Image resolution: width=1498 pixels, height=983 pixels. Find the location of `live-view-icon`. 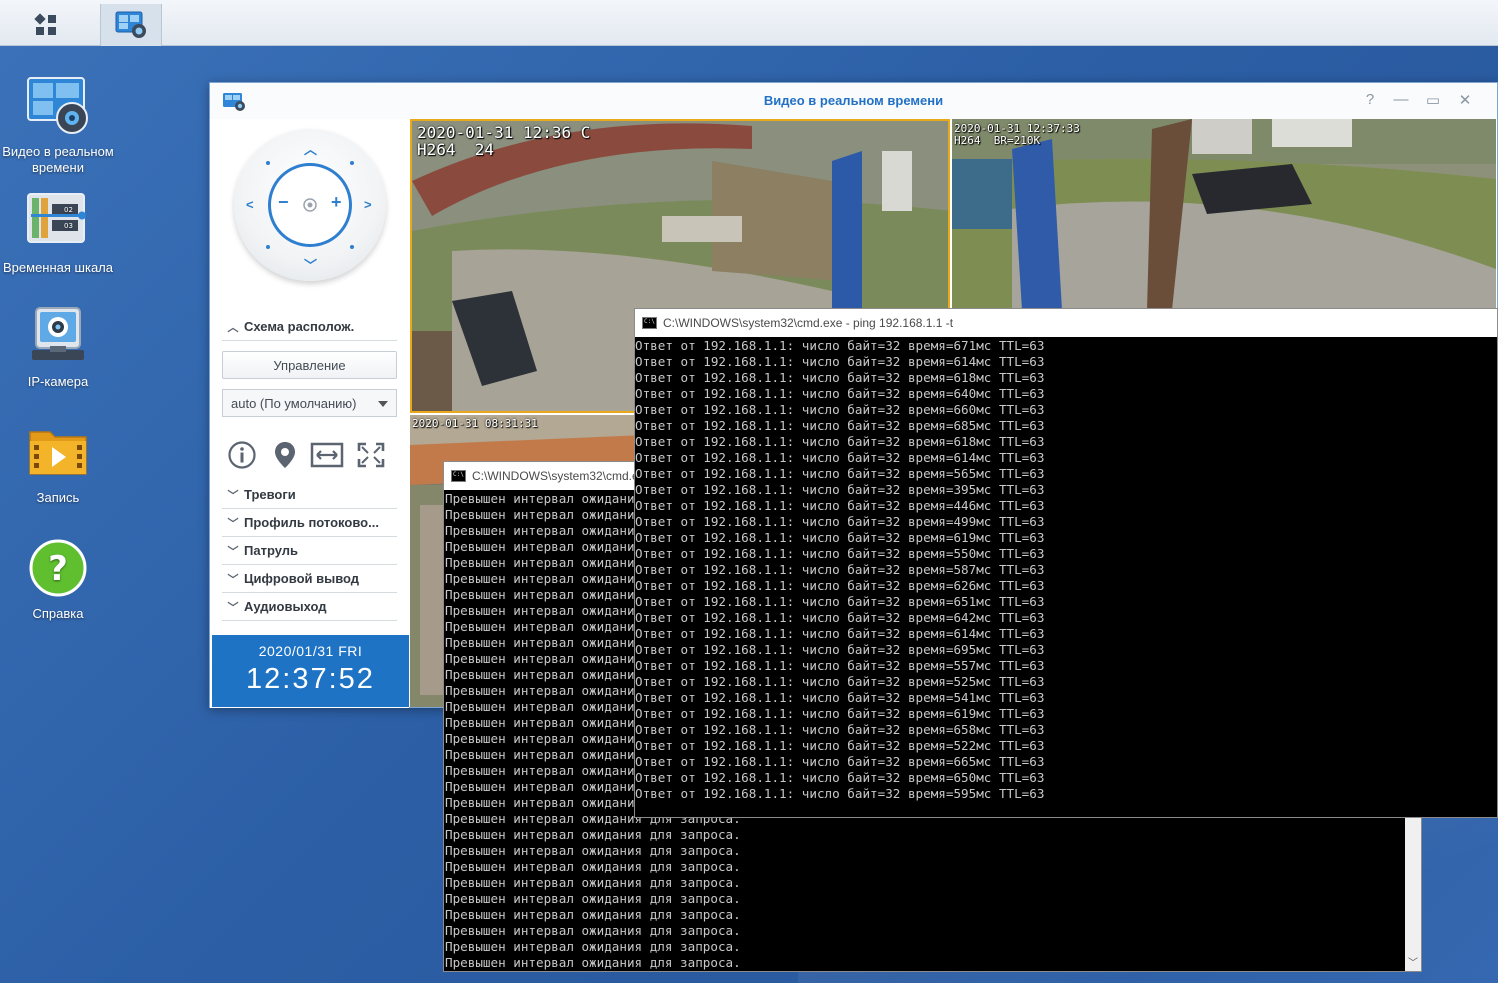

live-view-icon is located at coordinates (57, 105).